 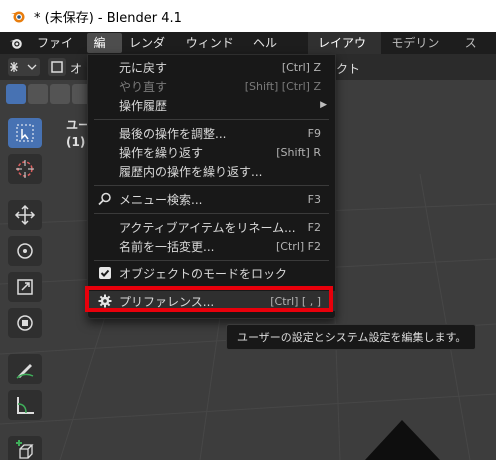 I want to click on tooltip-text: ユーザーの設定とシステム設定を編集します。, so click(x=352, y=337).